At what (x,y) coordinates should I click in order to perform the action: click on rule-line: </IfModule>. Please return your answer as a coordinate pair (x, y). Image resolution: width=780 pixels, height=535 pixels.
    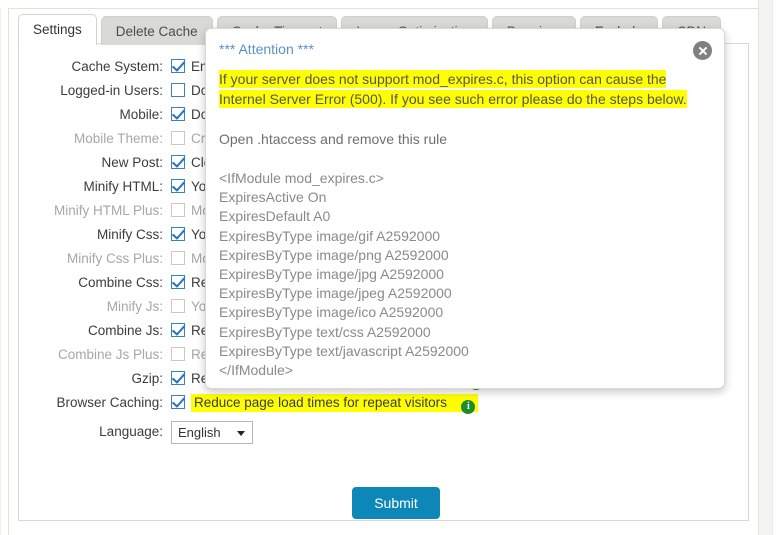
    Looking at the image, I should click on (256, 370).